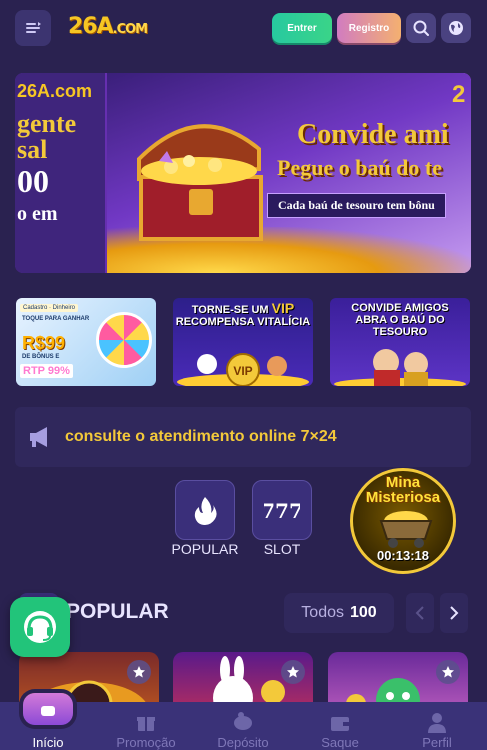 This screenshot has width=487, height=750. What do you see at coordinates (356, 205) in the screenshot?
I see `banner-subtitle: Cada baú de tesouro tem bônu` at bounding box center [356, 205].